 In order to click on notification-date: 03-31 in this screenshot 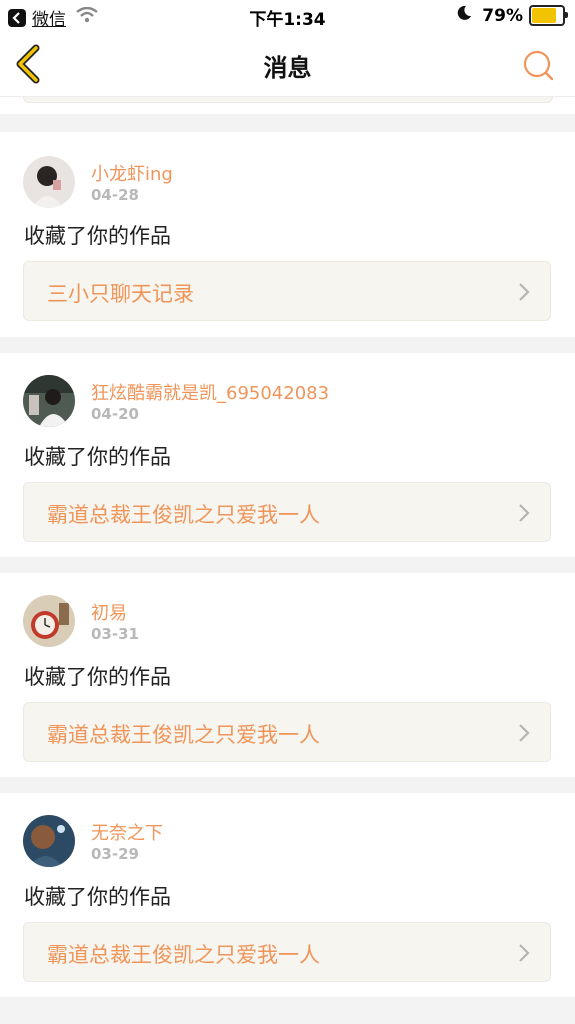, I will do `click(115, 634)`.